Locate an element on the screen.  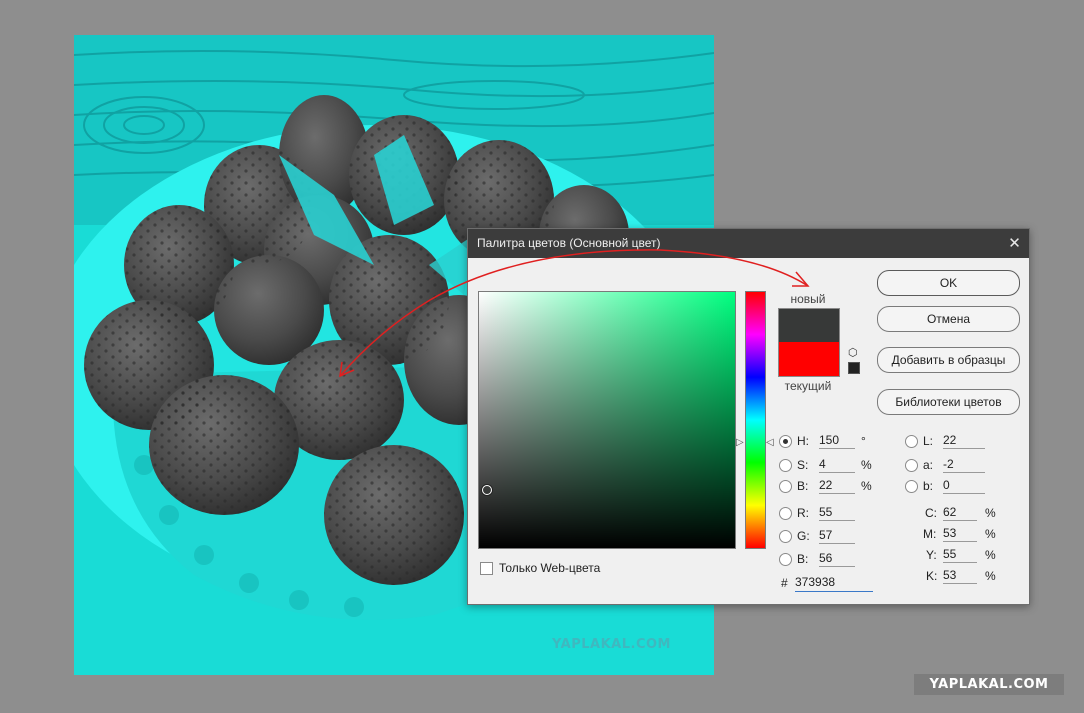
cancel-button: Отмена is located at coordinates (948, 319).